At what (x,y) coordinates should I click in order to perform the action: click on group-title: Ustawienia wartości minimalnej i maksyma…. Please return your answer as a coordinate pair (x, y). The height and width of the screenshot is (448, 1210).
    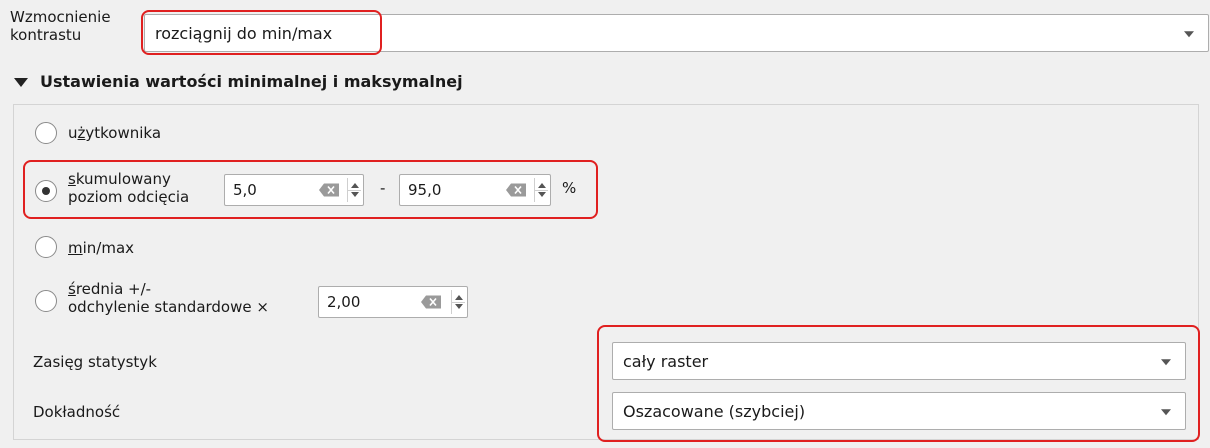
    Looking at the image, I should click on (251, 81).